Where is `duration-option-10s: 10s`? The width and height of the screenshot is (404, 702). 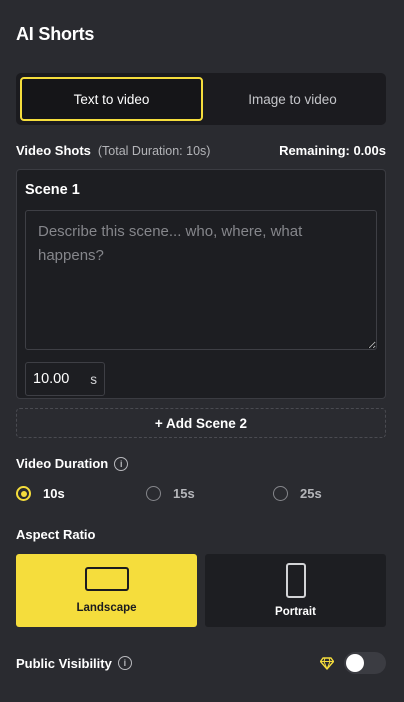 duration-option-10s: 10s is located at coordinates (40, 493).